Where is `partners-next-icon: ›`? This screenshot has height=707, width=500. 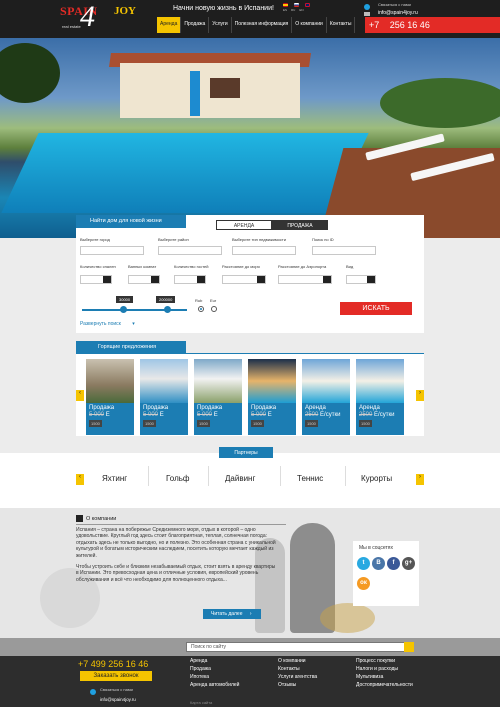
partners-next-icon: › is located at coordinates (420, 479).